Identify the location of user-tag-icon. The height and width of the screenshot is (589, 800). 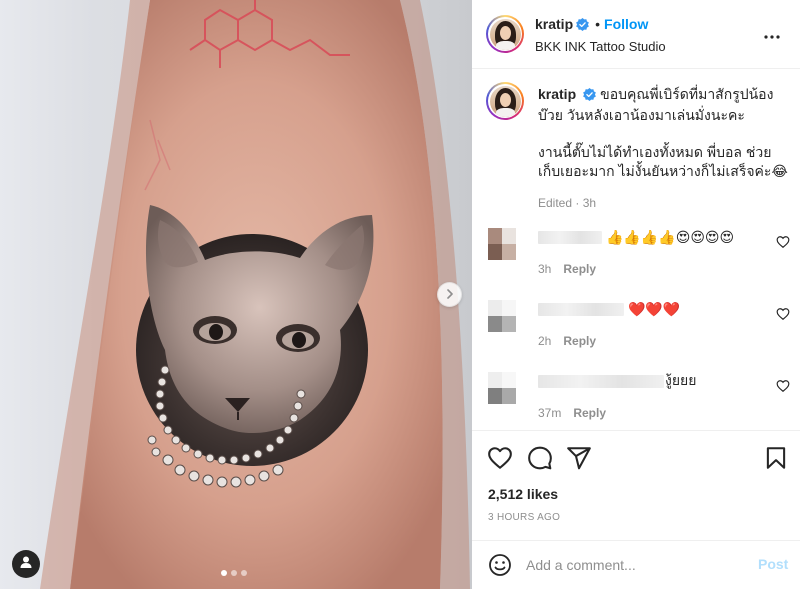
(26, 564).